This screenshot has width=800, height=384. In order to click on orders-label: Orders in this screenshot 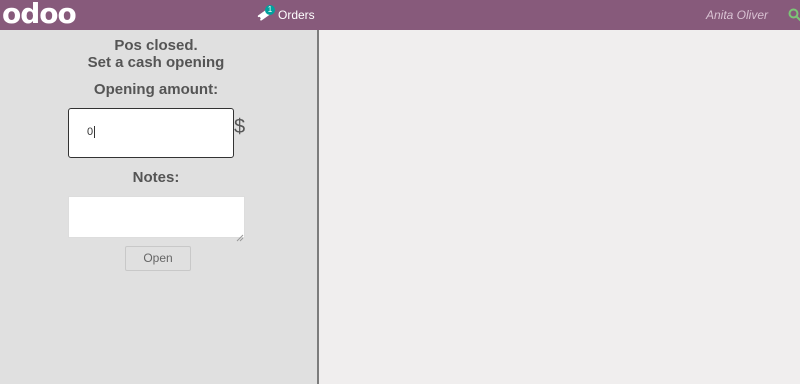, I will do `click(296, 15)`.